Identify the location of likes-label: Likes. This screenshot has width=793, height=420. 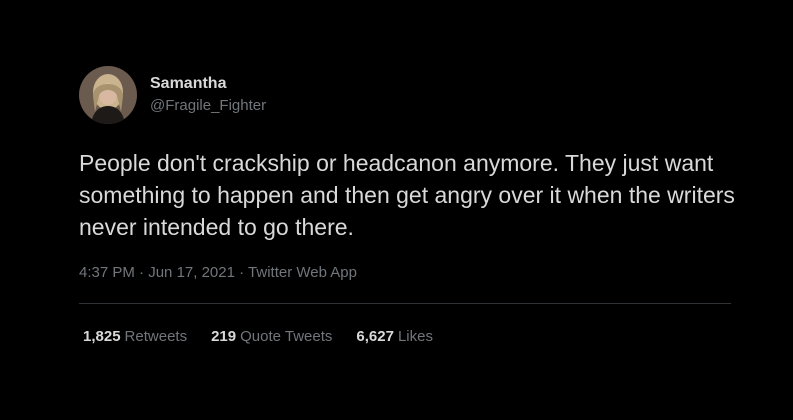
(415, 336).